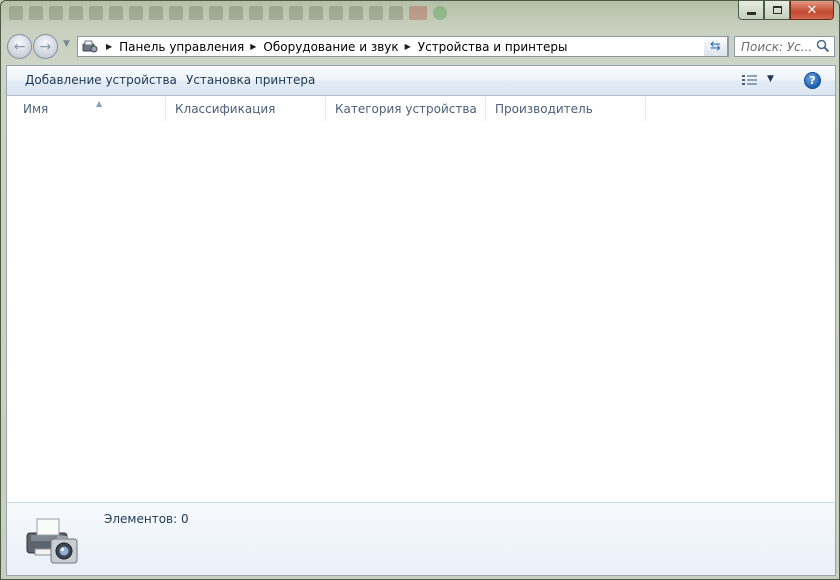 This screenshot has height=580, width=840. What do you see at coordinates (99, 103) in the screenshot?
I see `sort-ascending-icon: ▲` at bounding box center [99, 103].